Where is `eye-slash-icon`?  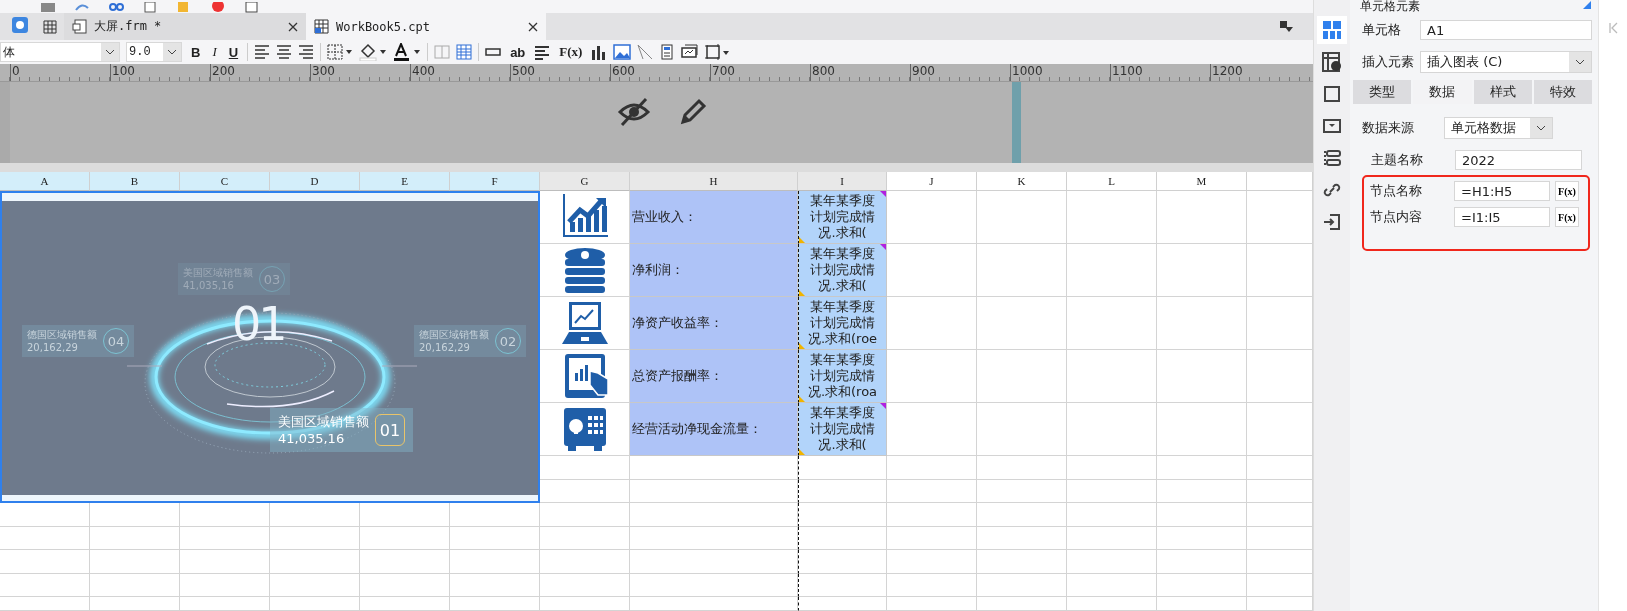 eye-slash-icon is located at coordinates (633, 111).